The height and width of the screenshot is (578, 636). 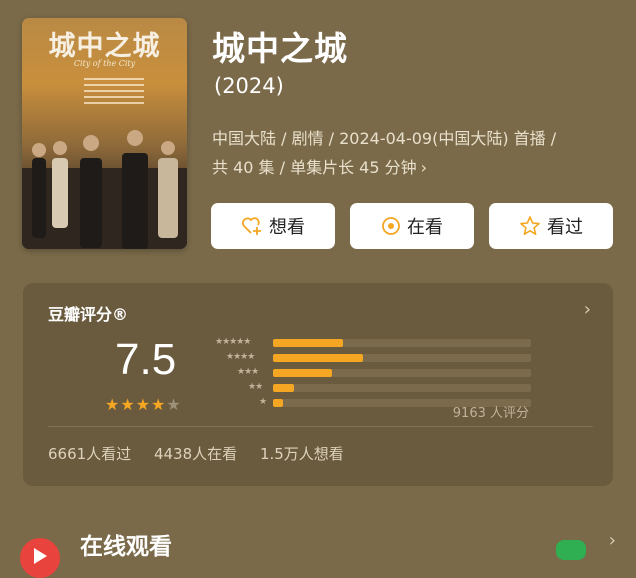 I want to click on poster-image: 城中之城 City of the City, so click(x=104, y=133).